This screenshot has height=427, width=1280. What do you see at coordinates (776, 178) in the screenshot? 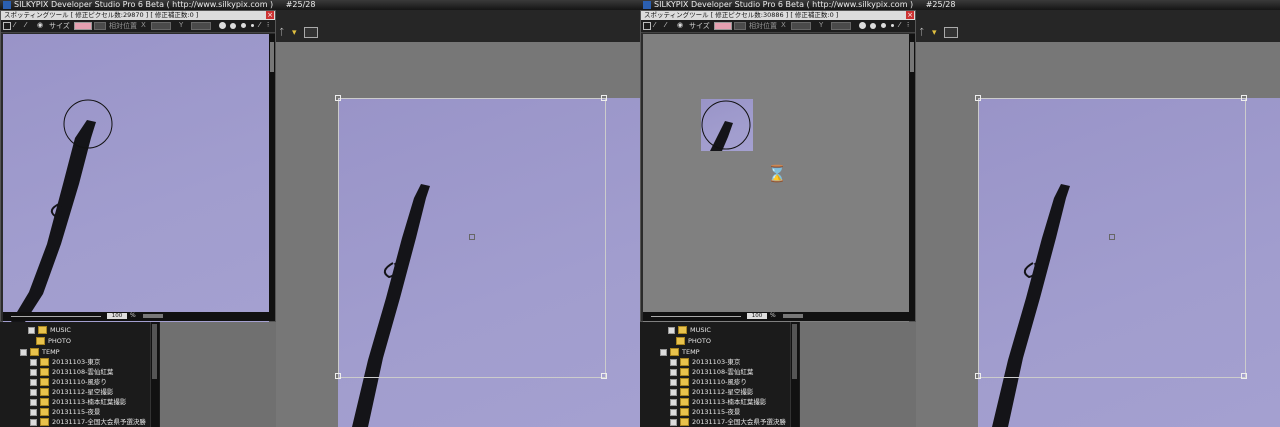
I see `dialog-image-view: ⌛` at bounding box center [776, 178].